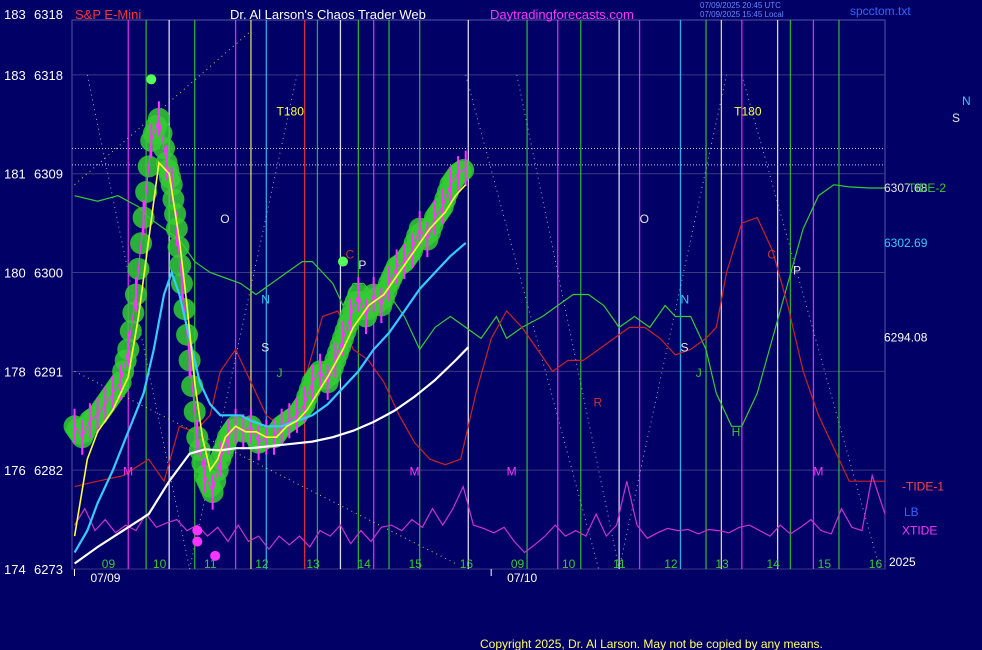 This screenshot has height=650, width=982. Describe the element at coordinates (15, 569) in the screenshot. I see `y-tick-index: 174` at that location.